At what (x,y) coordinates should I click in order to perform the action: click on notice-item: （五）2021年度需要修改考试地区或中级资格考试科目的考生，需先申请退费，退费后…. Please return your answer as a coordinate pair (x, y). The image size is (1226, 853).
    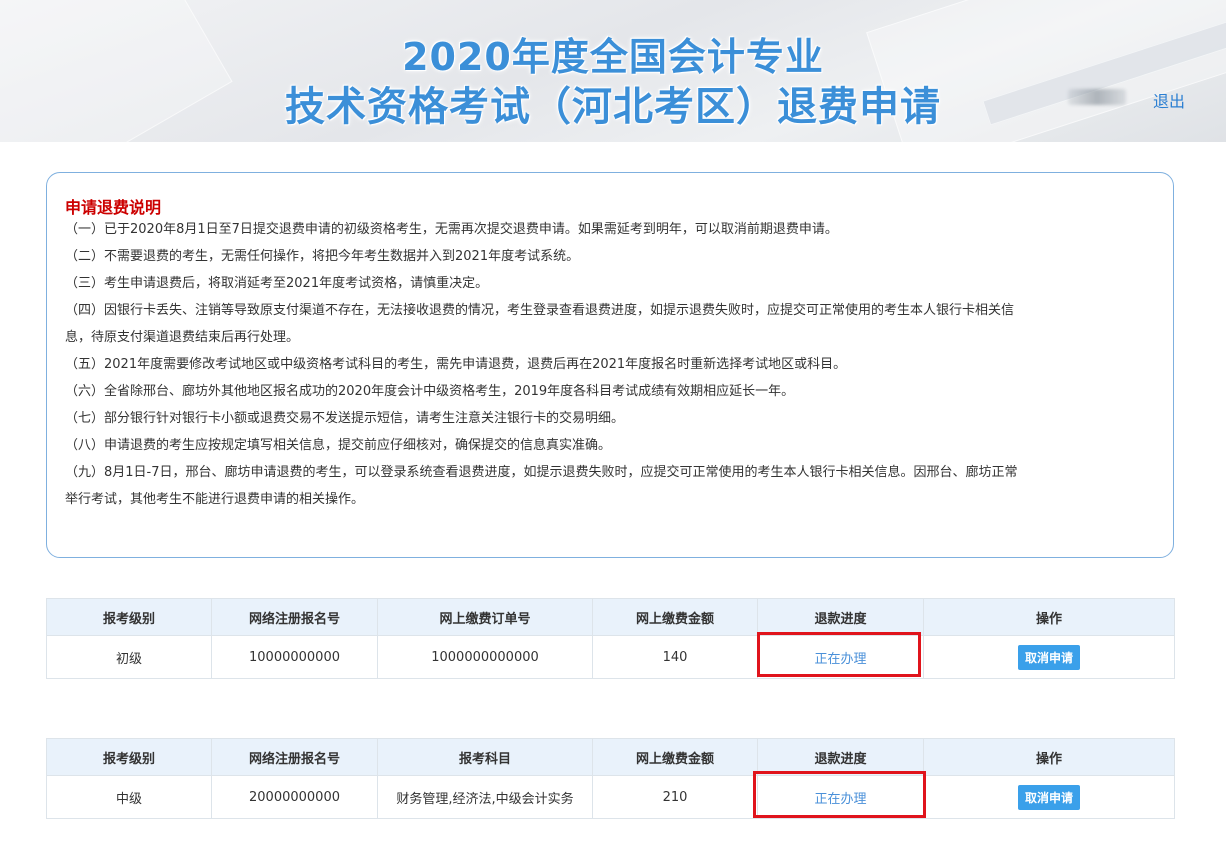
    Looking at the image, I should click on (456, 364).